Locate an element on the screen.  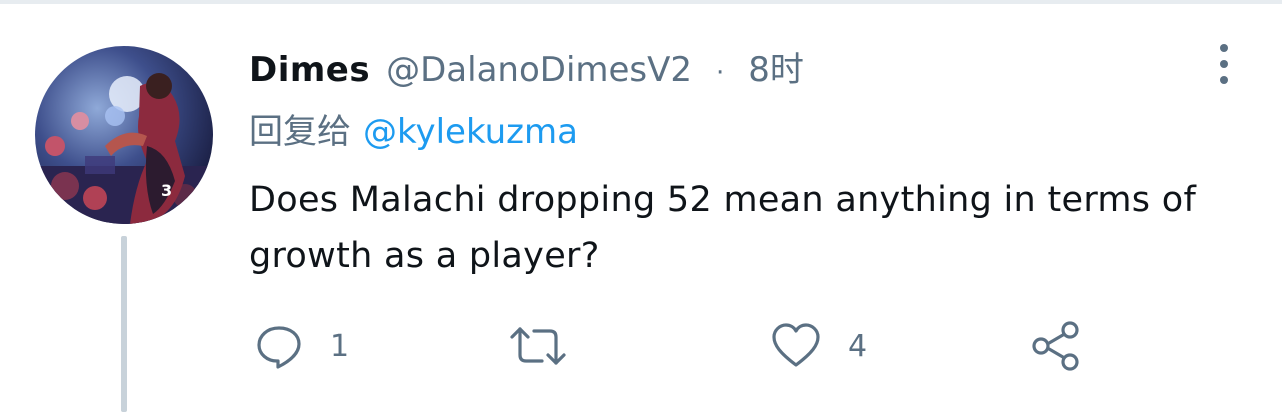
display-name: Dimes is located at coordinates (309, 70).